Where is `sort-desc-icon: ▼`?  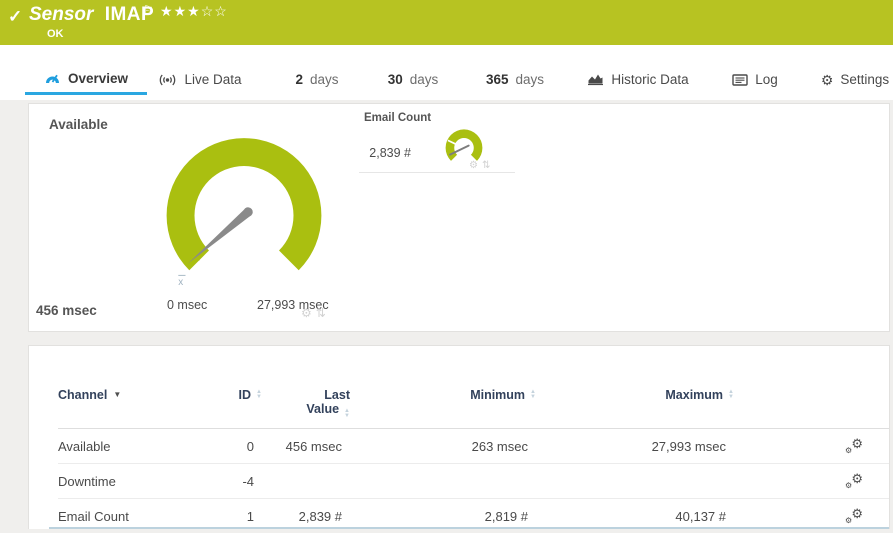
sort-desc-icon: ▼ is located at coordinates (117, 394).